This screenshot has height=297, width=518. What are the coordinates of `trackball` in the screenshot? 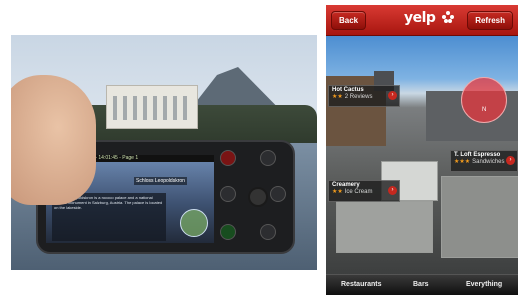 It's located at (258, 197).